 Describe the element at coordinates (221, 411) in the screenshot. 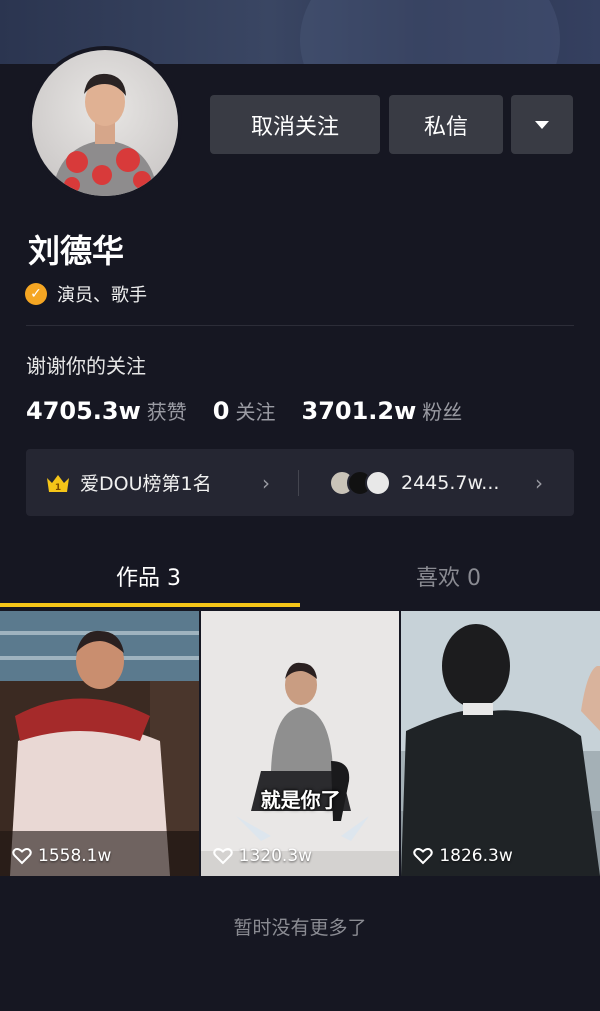

I see `following-count: 0` at that location.